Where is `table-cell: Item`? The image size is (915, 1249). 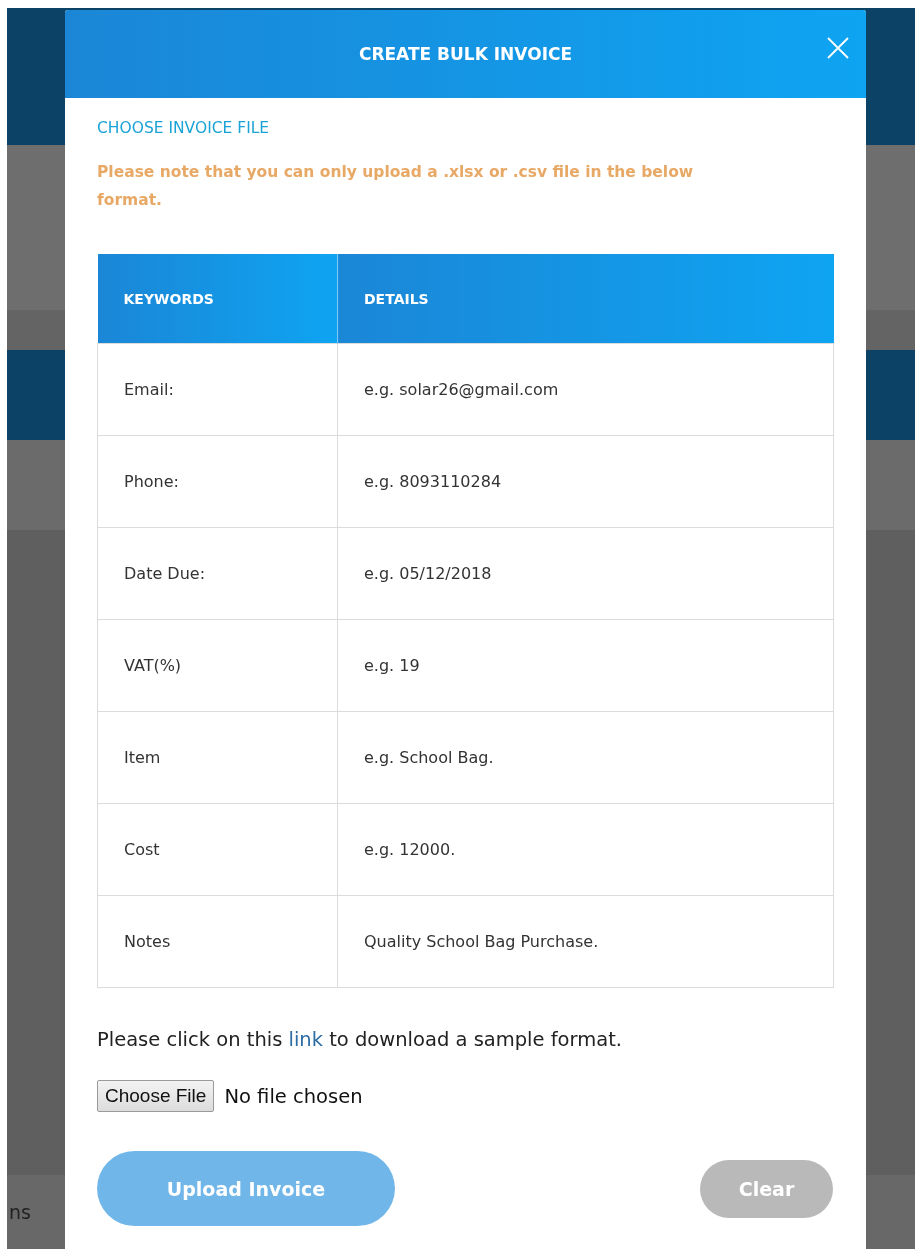
table-cell: Item is located at coordinates (217, 757).